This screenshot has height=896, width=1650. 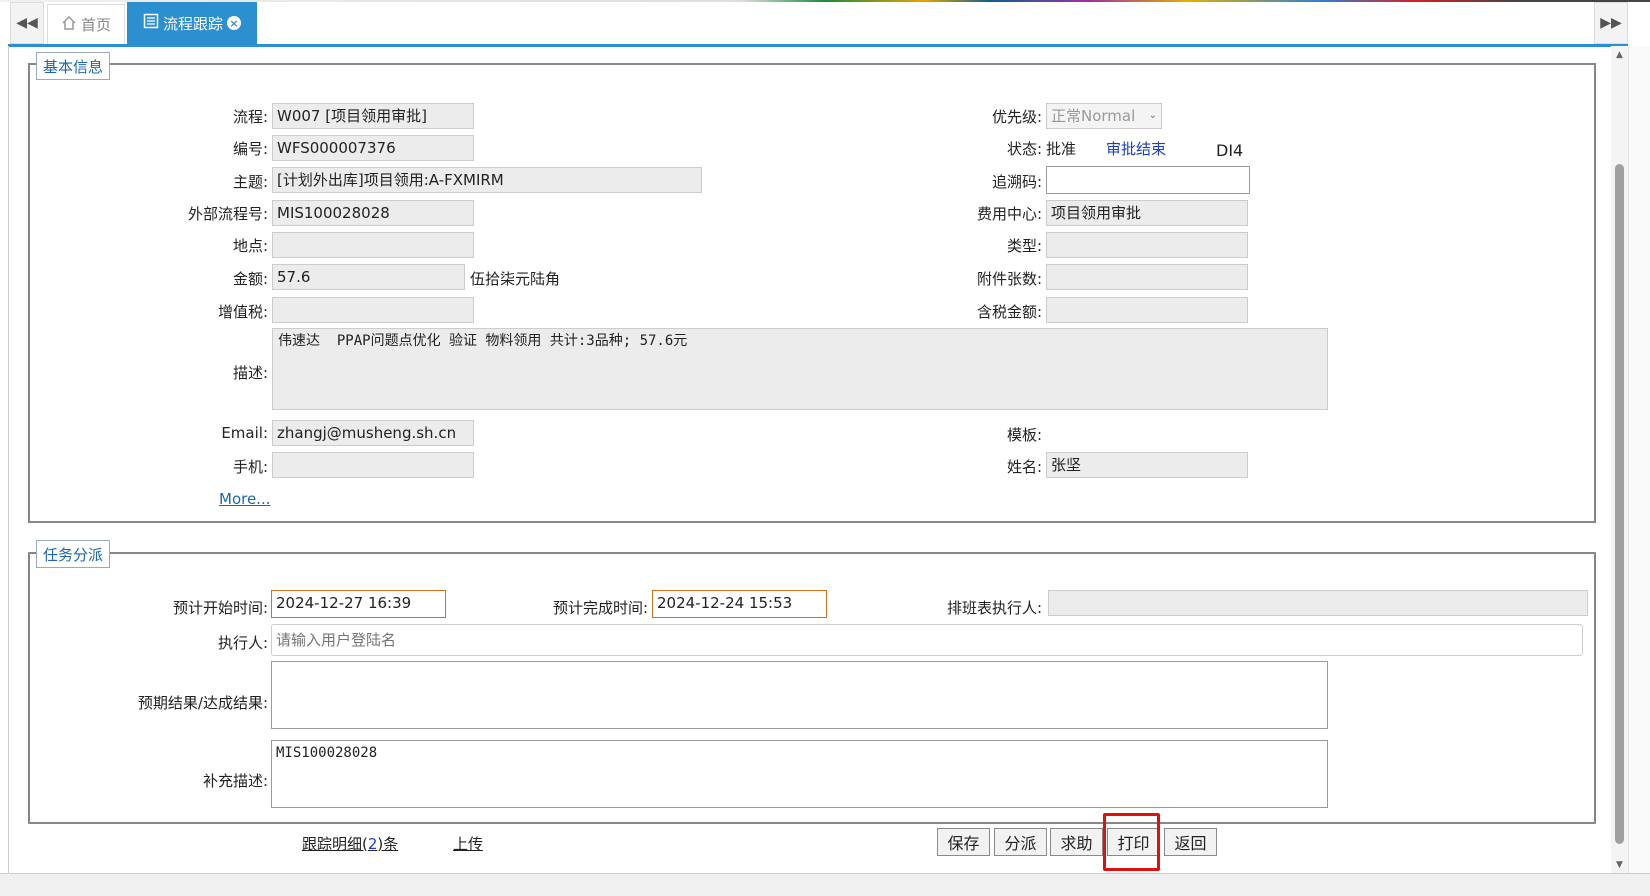 I want to click on external-flow-number-label: 外部流程号:, so click(x=227, y=214).